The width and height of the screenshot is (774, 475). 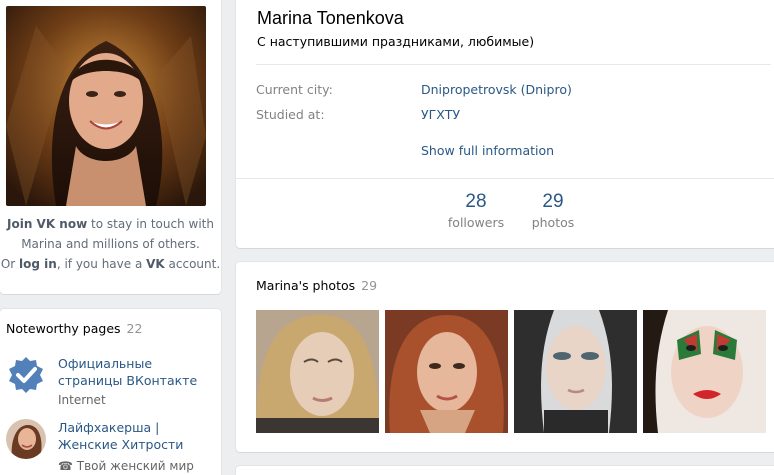 What do you see at coordinates (505, 470) in the screenshot?
I see `next-section-card` at bounding box center [505, 470].